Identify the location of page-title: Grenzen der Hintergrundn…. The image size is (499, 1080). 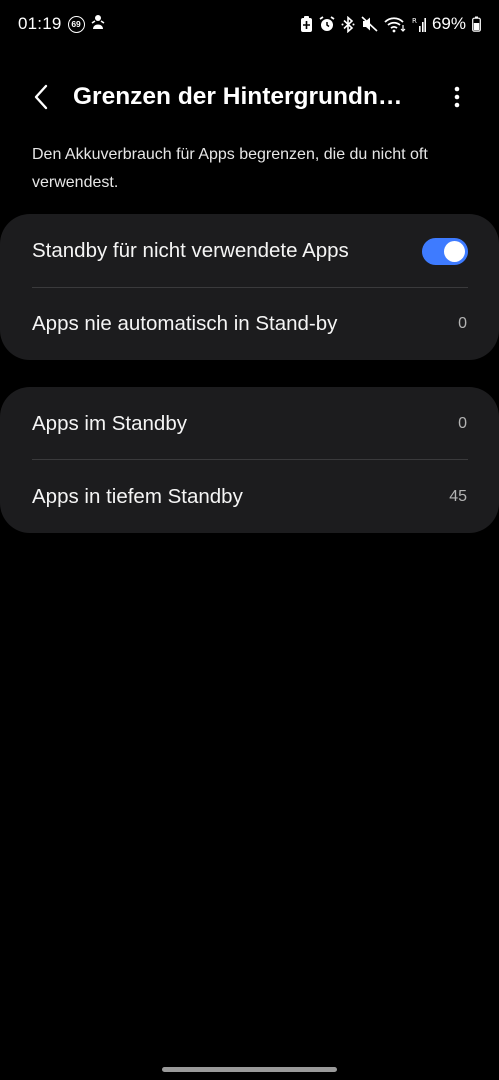
(238, 96).